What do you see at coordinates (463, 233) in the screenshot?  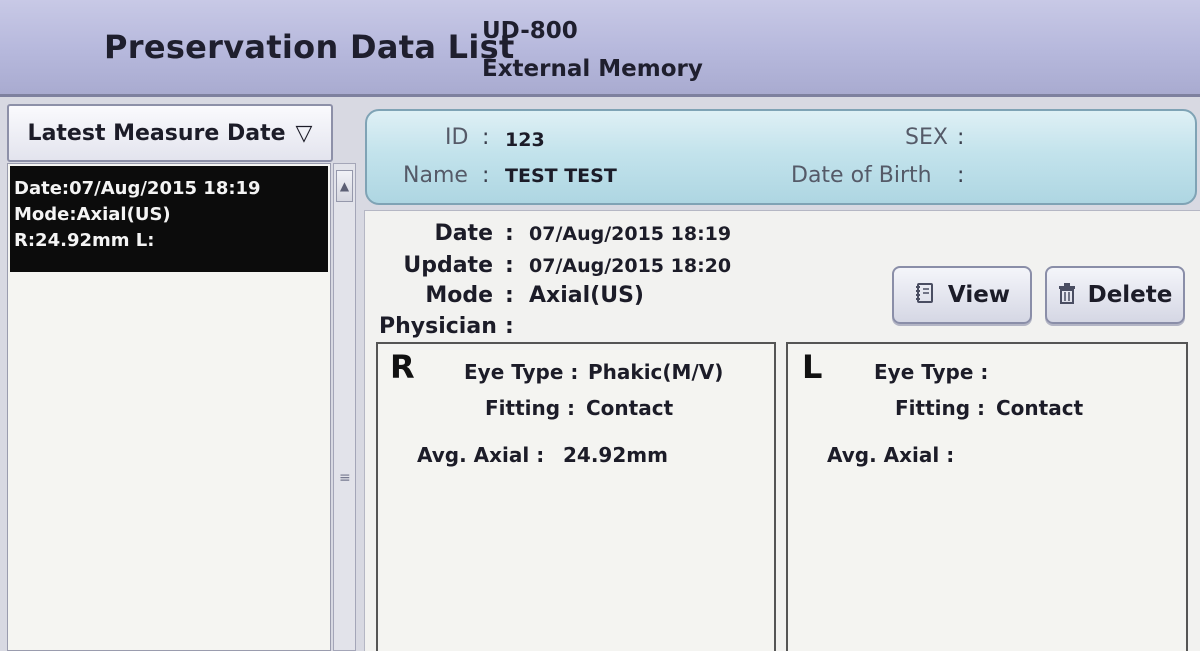 I see `date-label: Date` at bounding box center [463, 233].